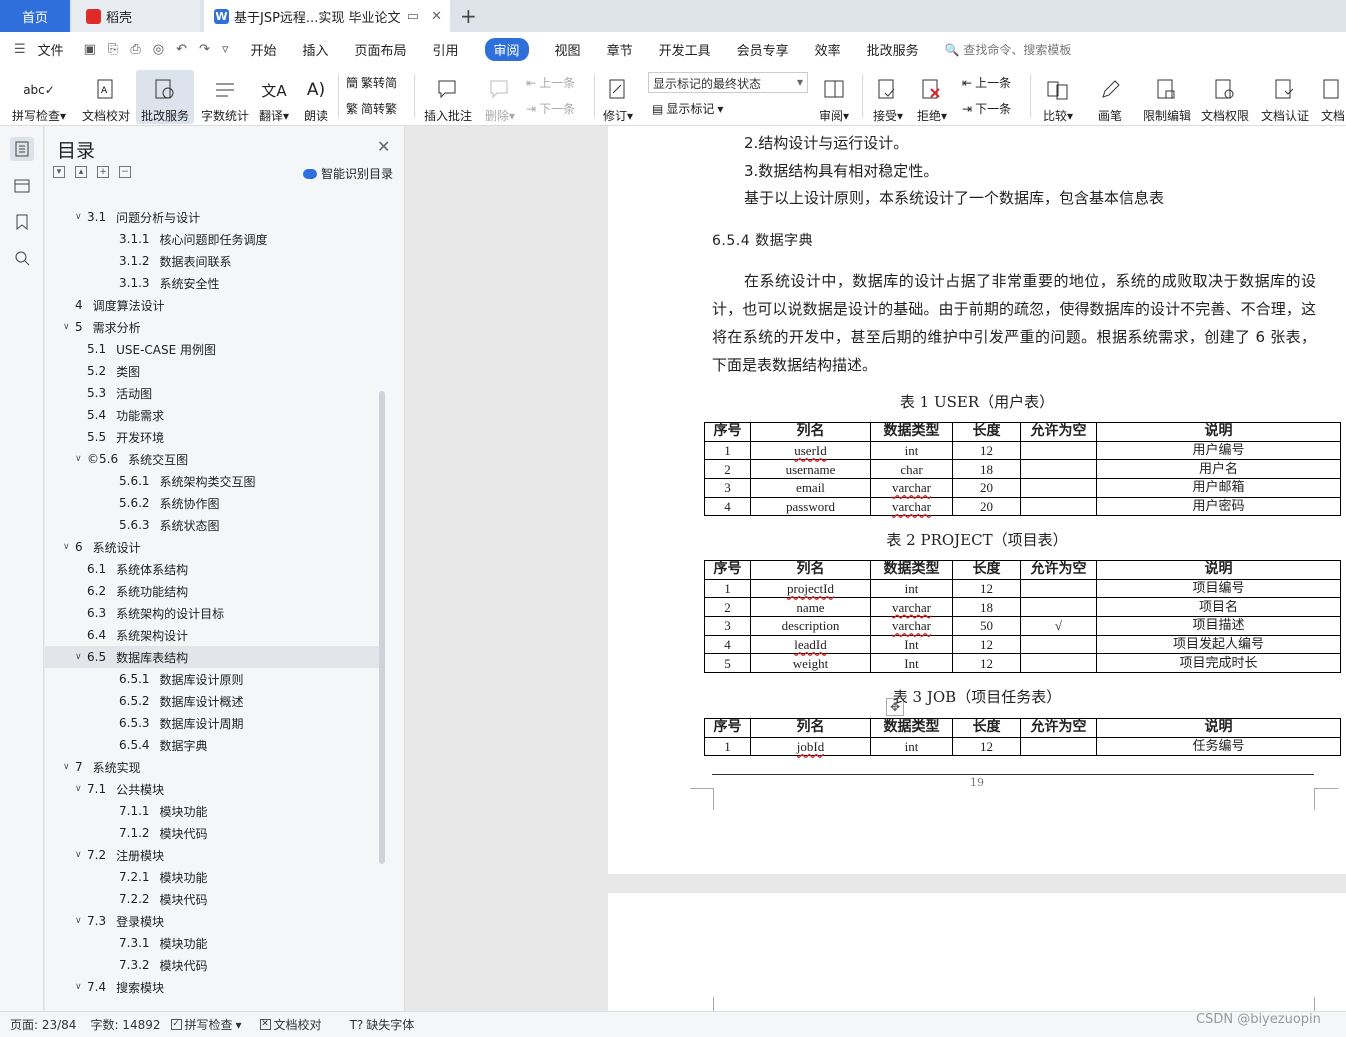 The height and width of the screenshot is (1037, 1346). What do you see at coordinates (327, 16) in the screenshot?
I see `tab-document: W 基于JSP远程...实现 毕业论文 ▭ ✕` at bounding box center [327, 16].